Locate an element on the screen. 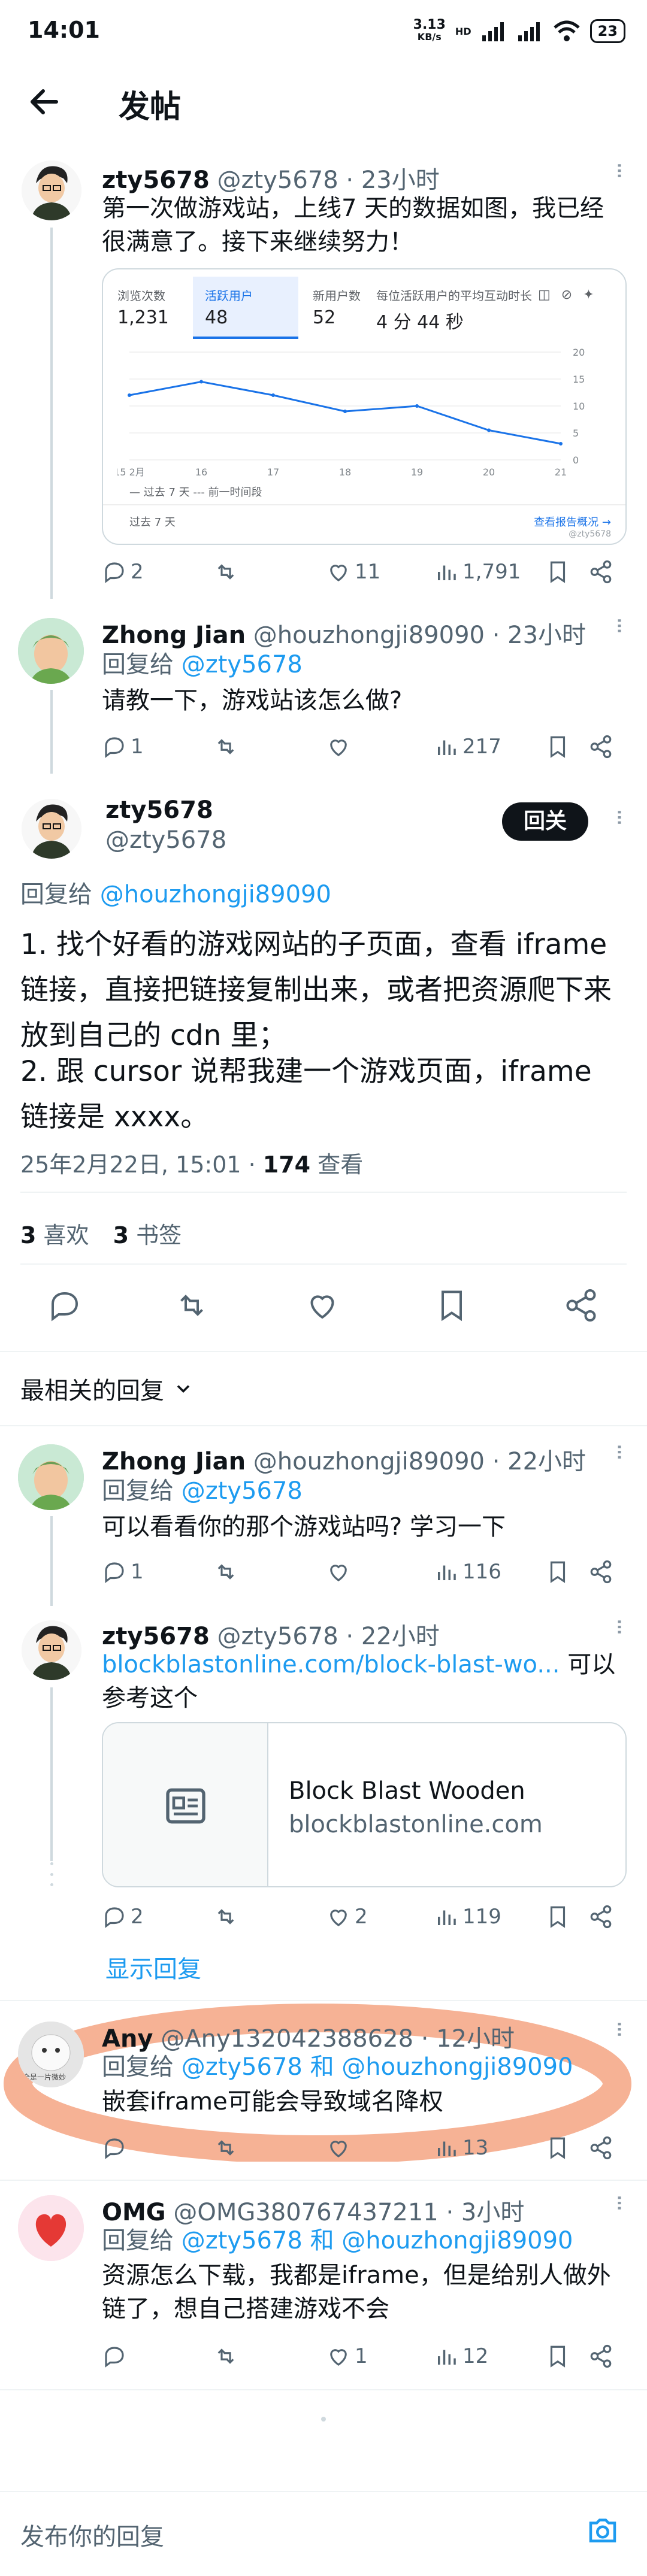  bookmarks-label: 书签 is located at coordinates (155, 1235).